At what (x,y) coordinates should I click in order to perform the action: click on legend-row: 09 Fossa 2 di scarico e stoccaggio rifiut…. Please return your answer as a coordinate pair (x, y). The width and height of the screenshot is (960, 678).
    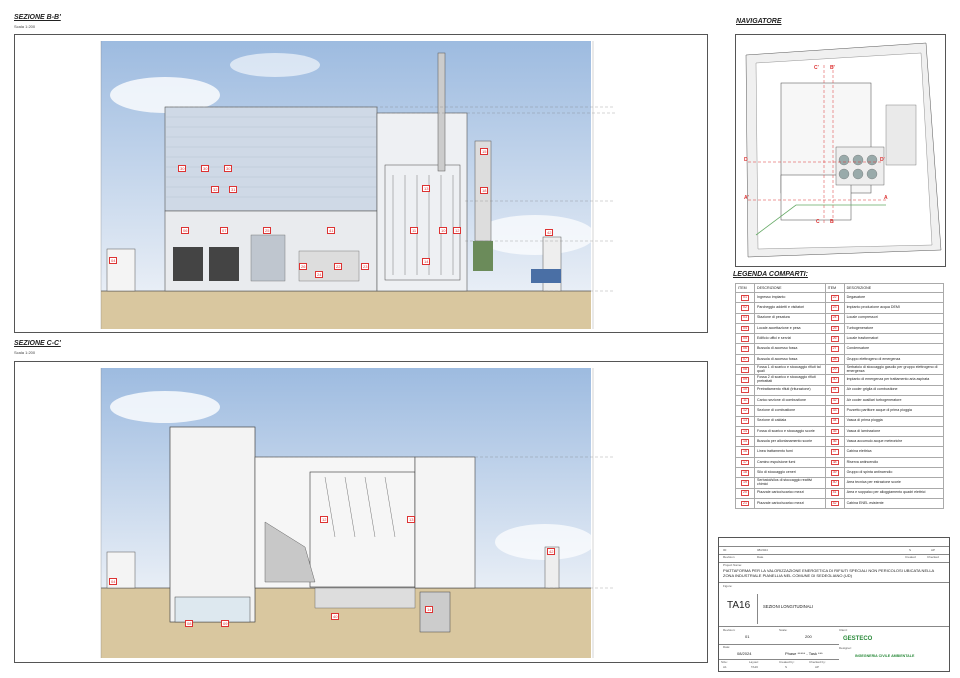
    Looking at the image, I should click on (840, 380).